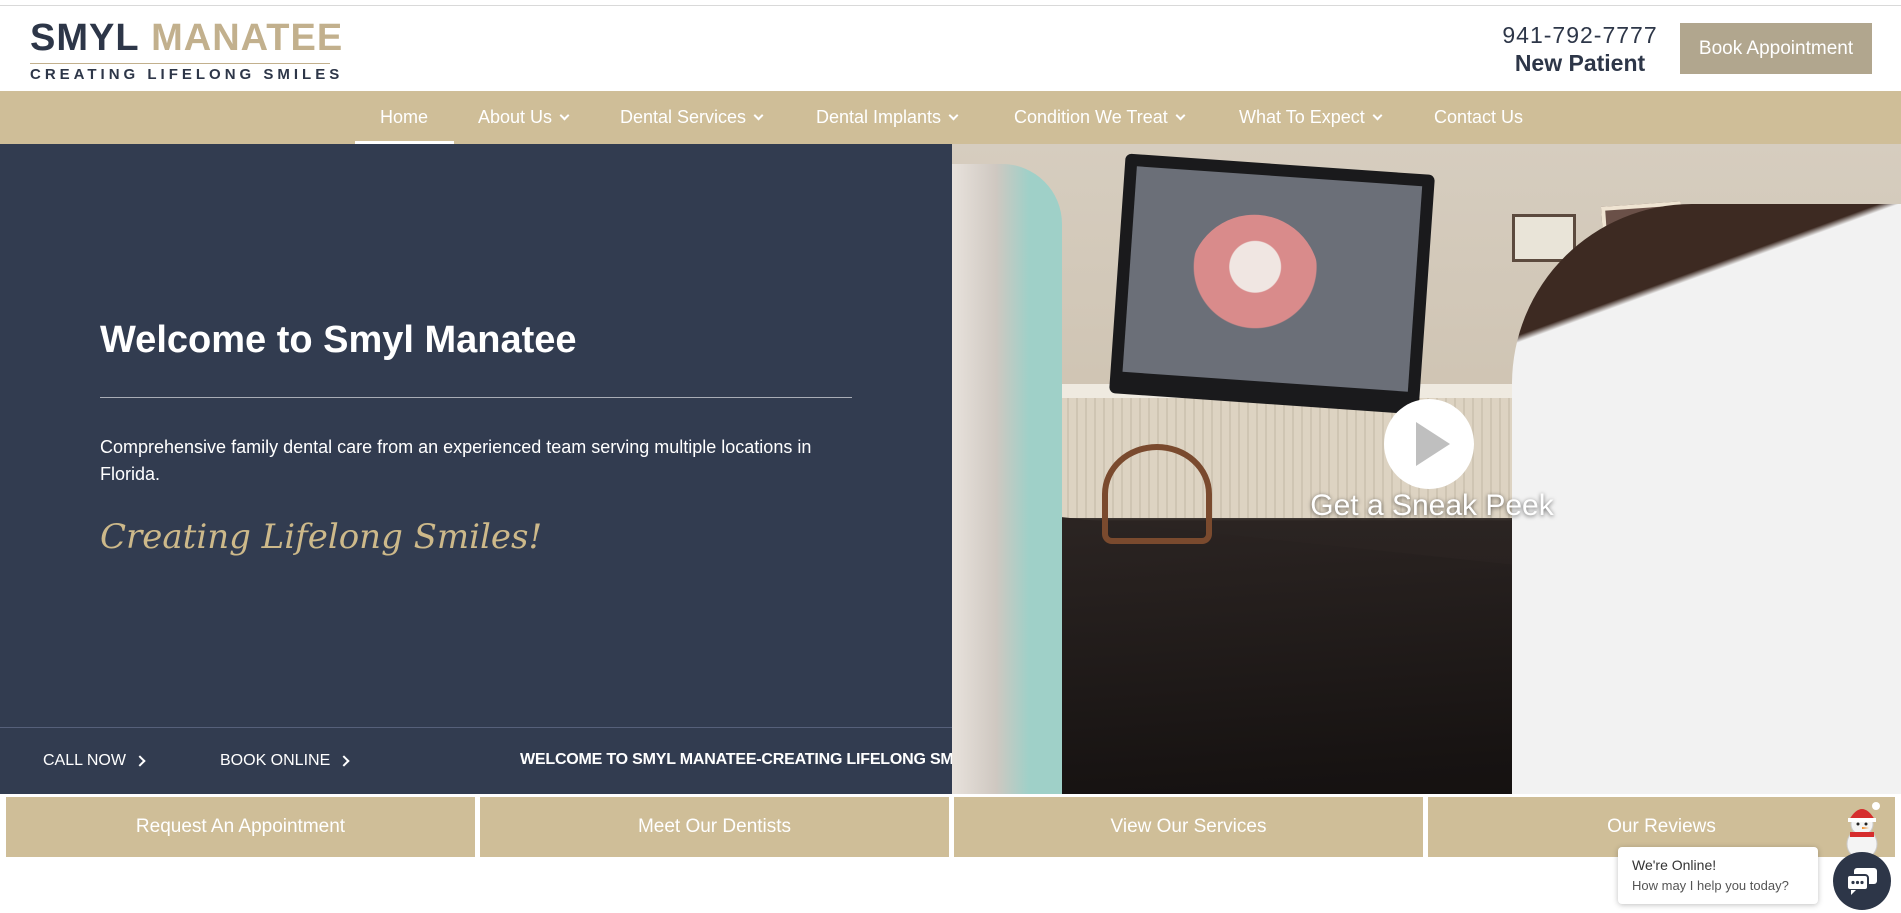 This screenshot has height=913, width=1901. I want to click on chat-icon, so click(1861, 881).